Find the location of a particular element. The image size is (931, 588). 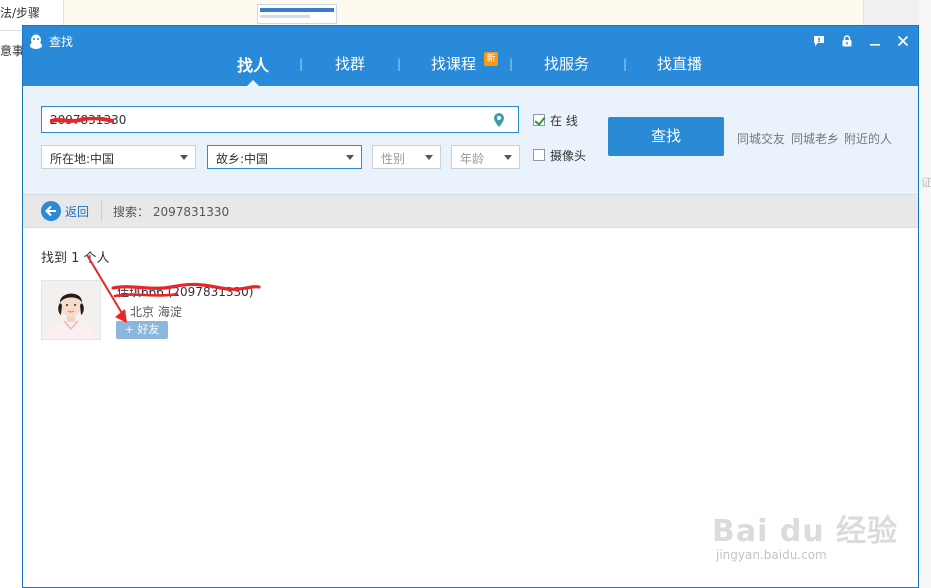

background-text: 法/步骤 is located at coordinates (20, 13).